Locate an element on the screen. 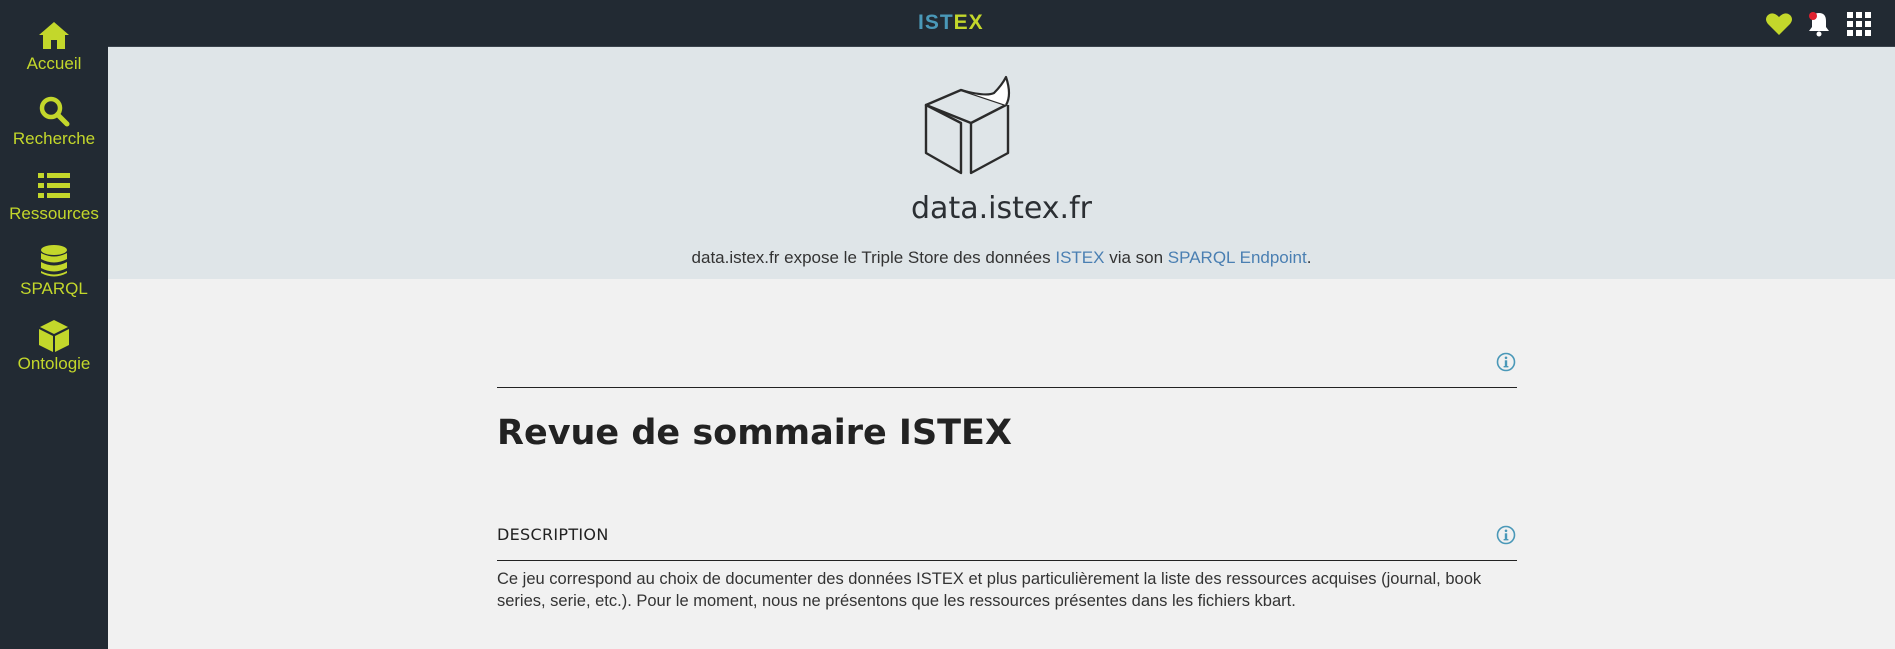 This screenshot has width=1895, height=649. database-icon is located at coordinates (54, 261).